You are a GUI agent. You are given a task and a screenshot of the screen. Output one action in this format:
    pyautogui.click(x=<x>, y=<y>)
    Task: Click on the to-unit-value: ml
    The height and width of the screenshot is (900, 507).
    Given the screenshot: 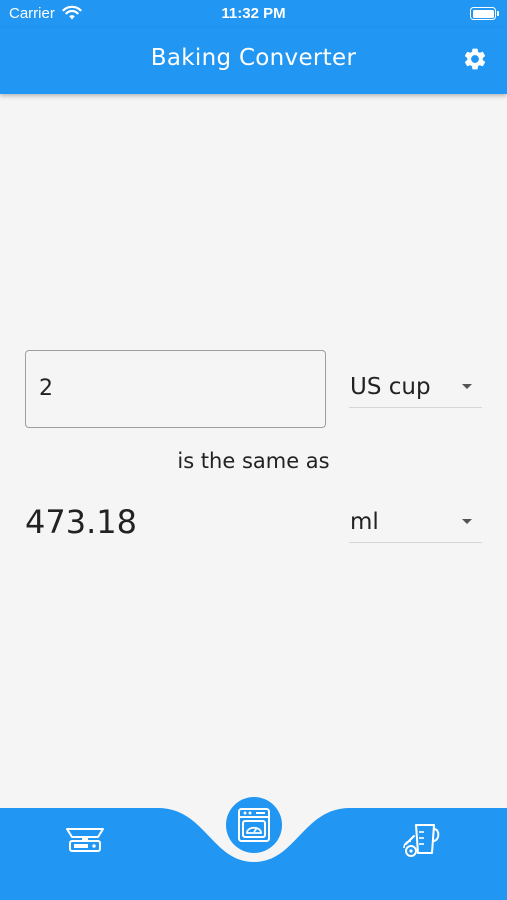 What is the action you would take?
    pyautogui.click(x=364, y=522)
    